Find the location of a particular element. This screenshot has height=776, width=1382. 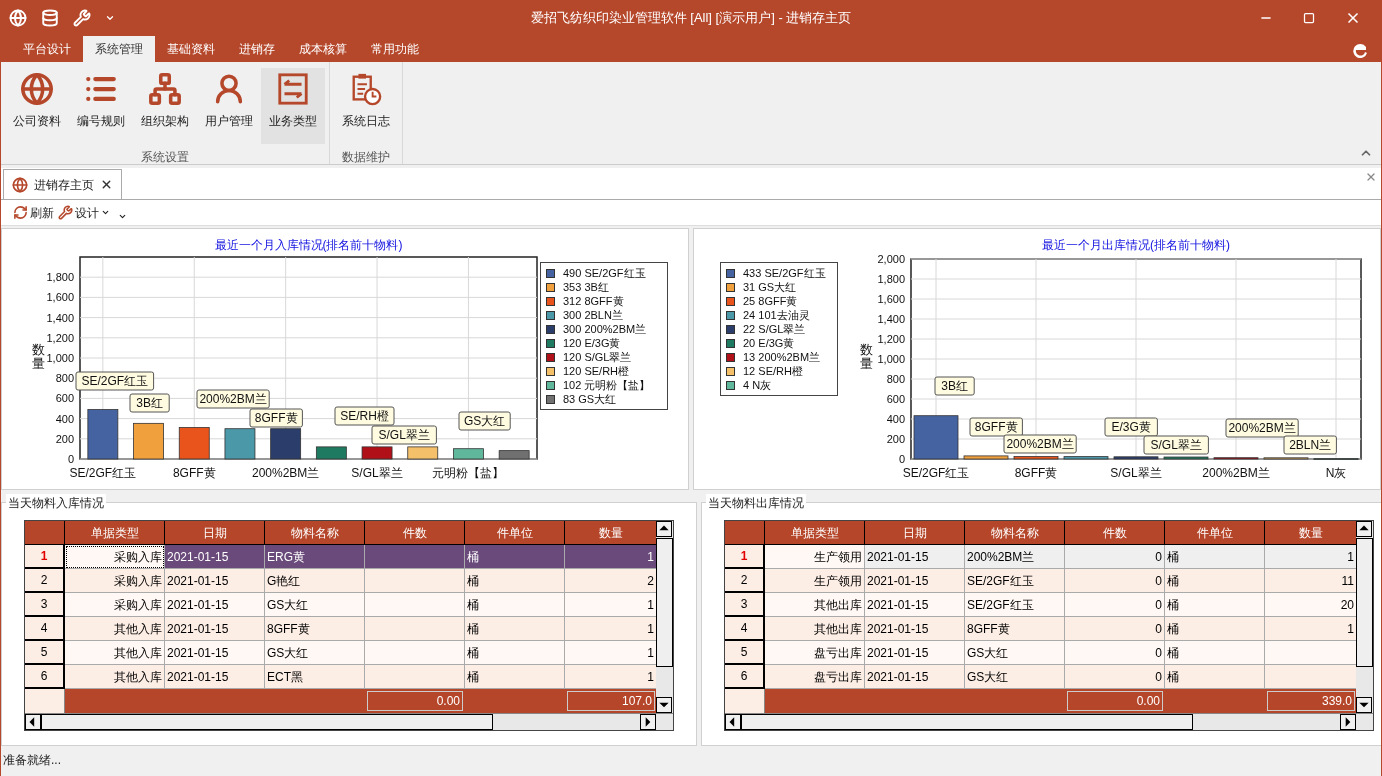

table-row: 1 生产领用 2021-01-15 200%2BM兰 0 桶 1 is located at coordinates (1041, 557).